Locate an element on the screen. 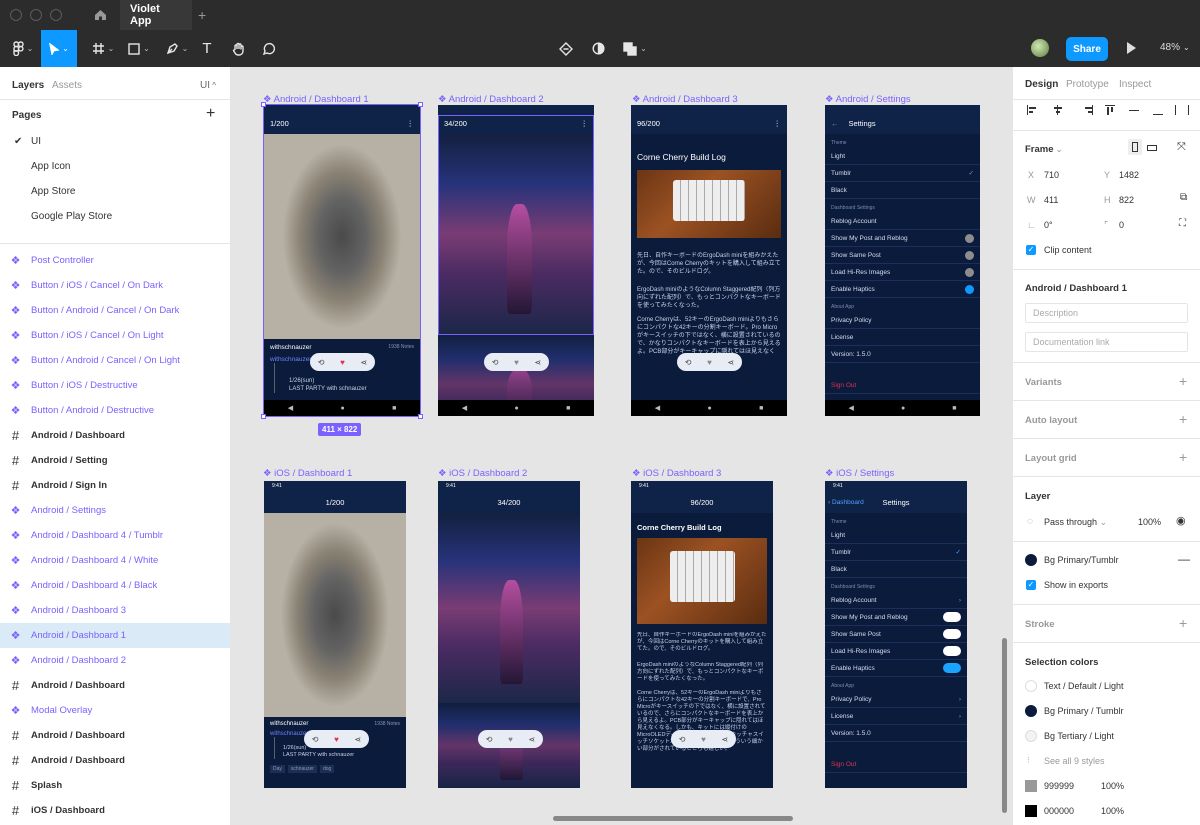 This screenshot has height=825, width=1200. tag: schnauzer is located at coordinates (302, 769).